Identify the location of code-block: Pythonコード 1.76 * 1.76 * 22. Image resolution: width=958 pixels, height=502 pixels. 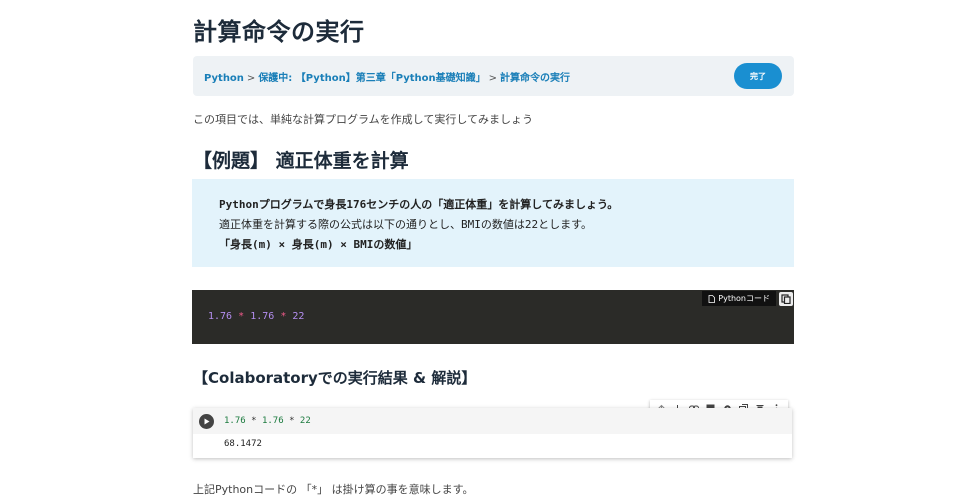
(493, 317).